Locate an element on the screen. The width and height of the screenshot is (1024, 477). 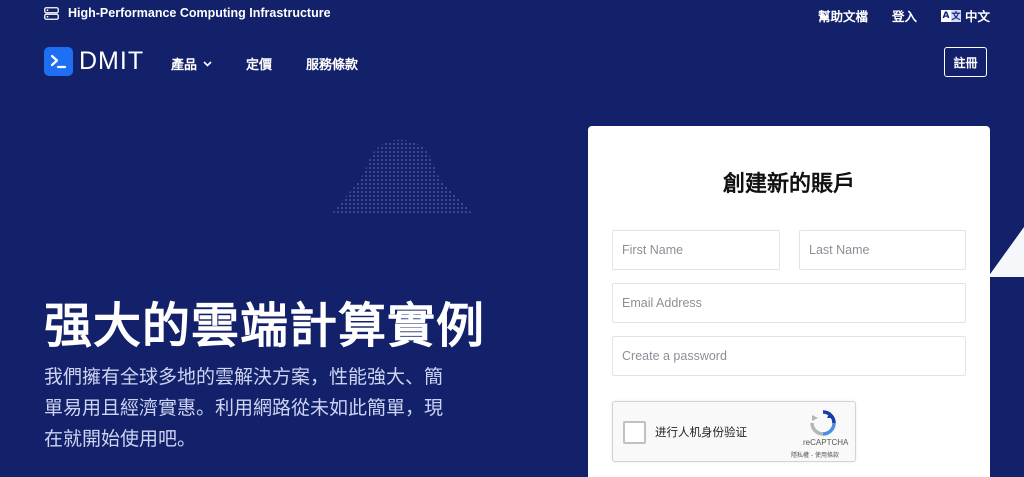
chevron-down-icon is located at coordinates (207, 63).